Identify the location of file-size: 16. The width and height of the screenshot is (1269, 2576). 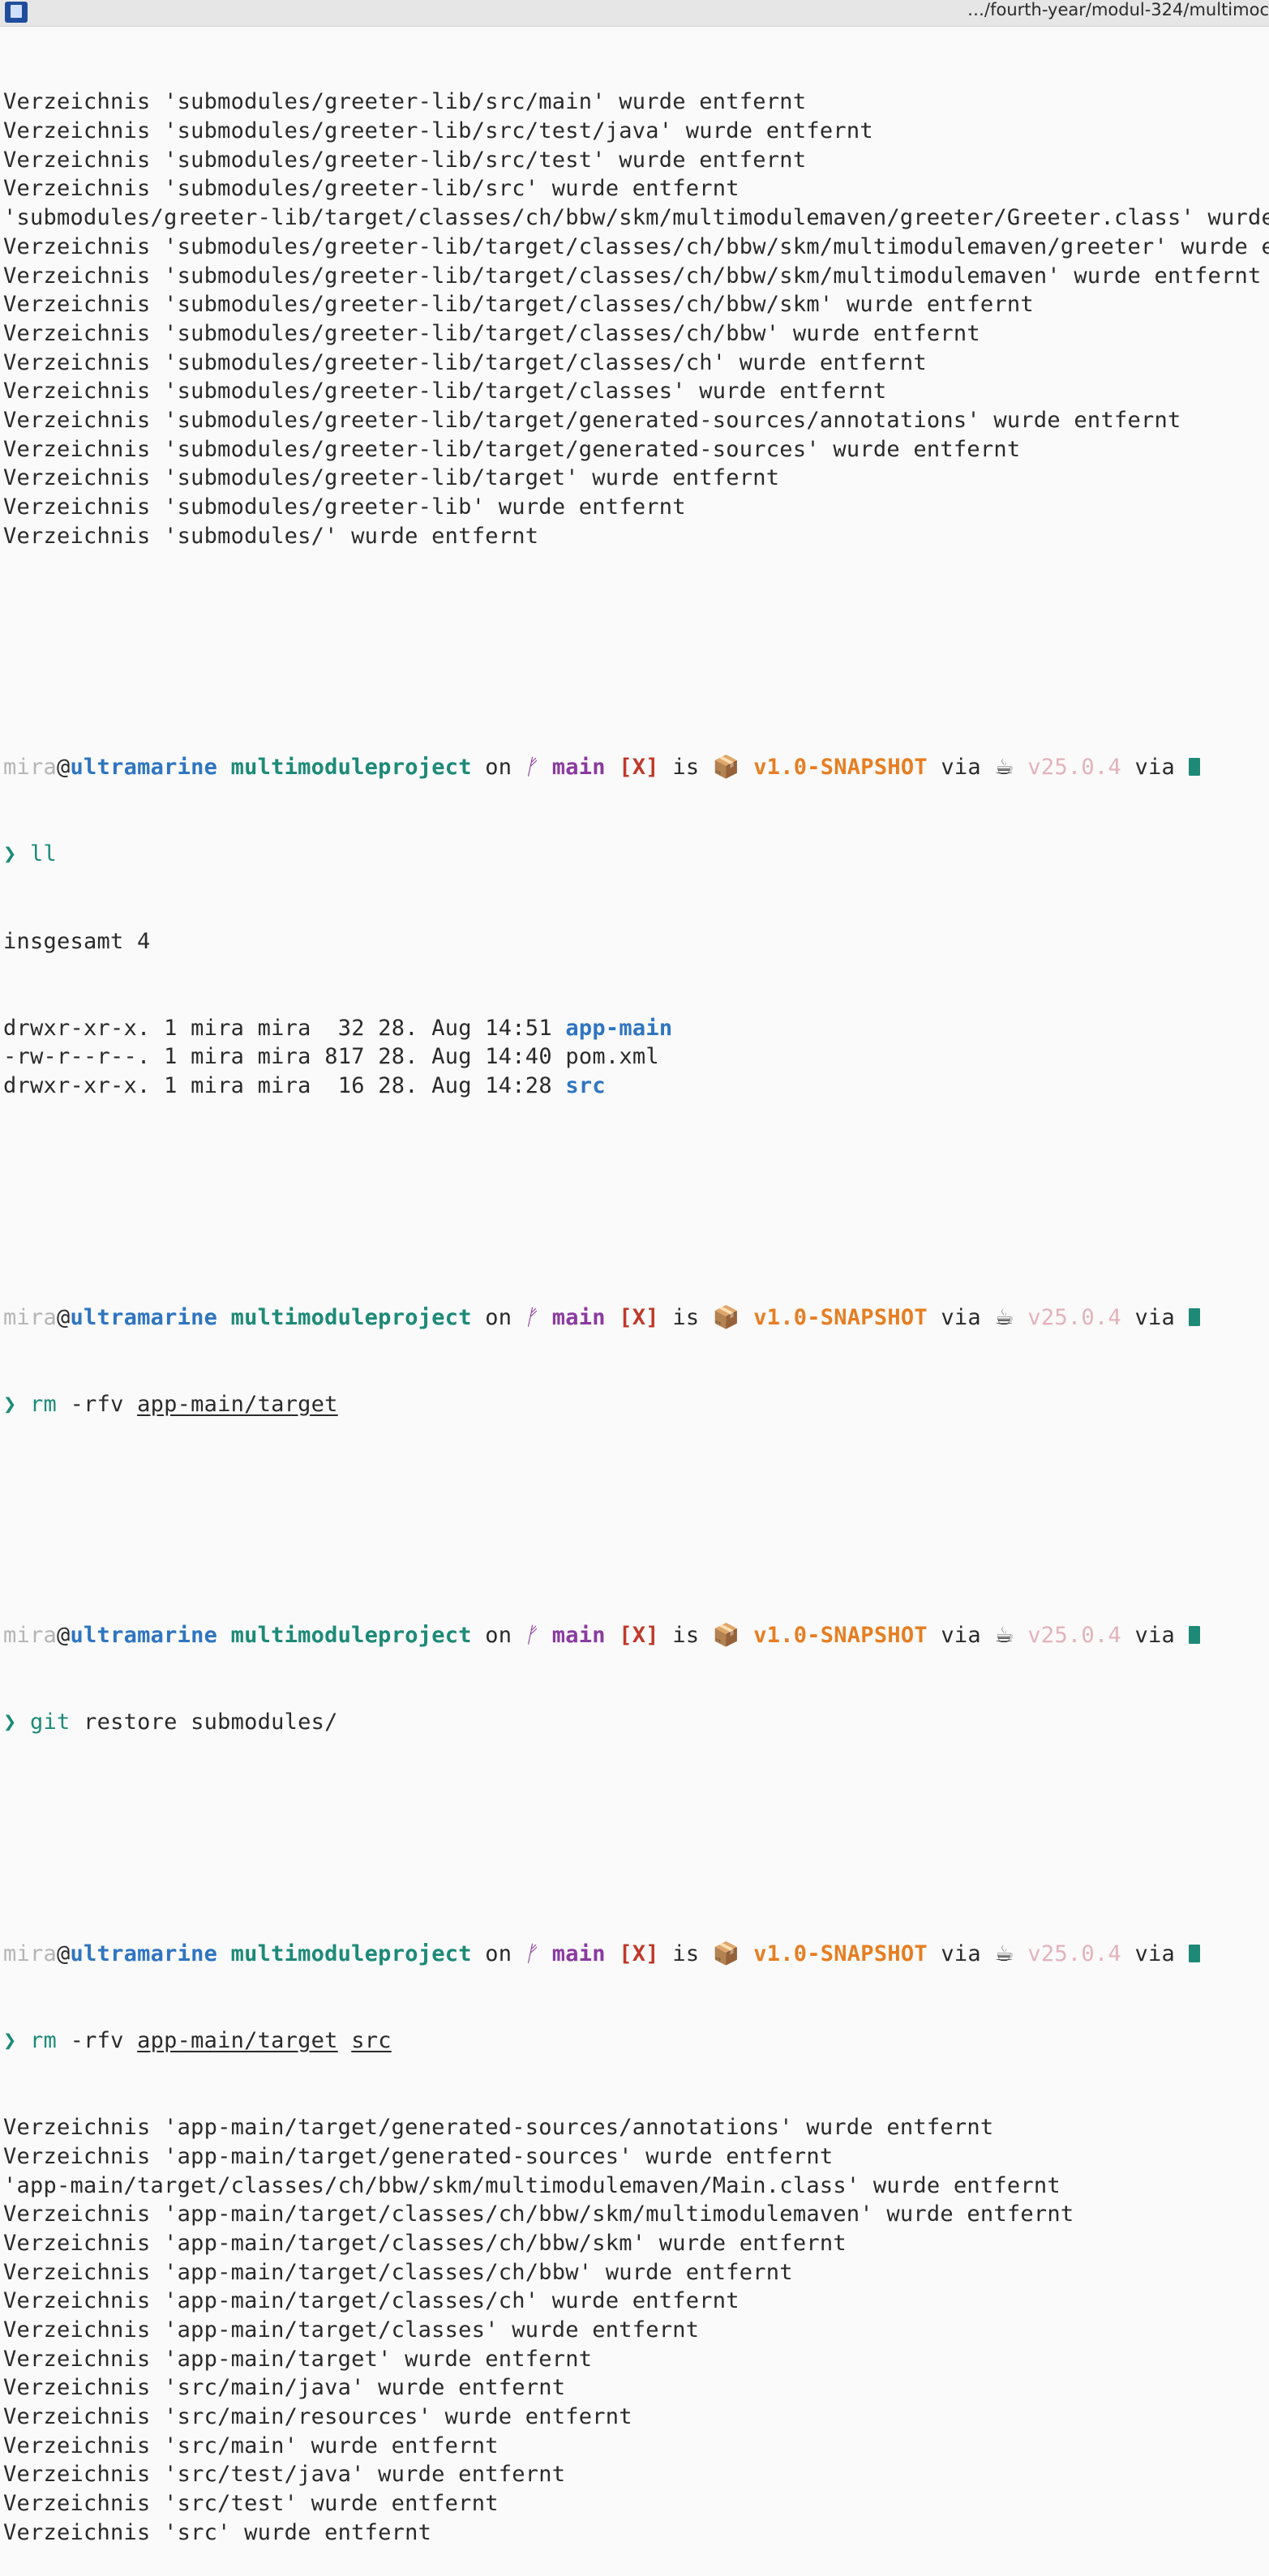
(344, 1085).